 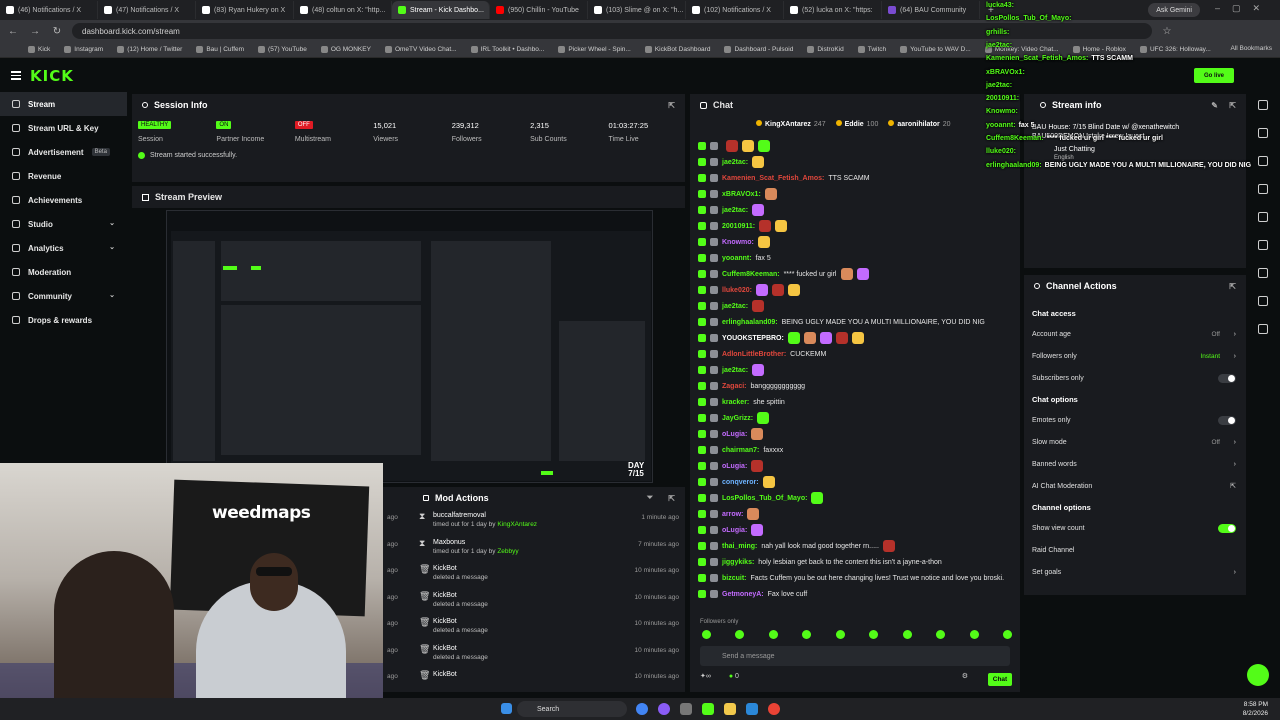 What do you see at coordinates (63, 224) in the screenshot?
I see `sidebar-item-studio: Studio ⌄` at bounding box center [63, 224].